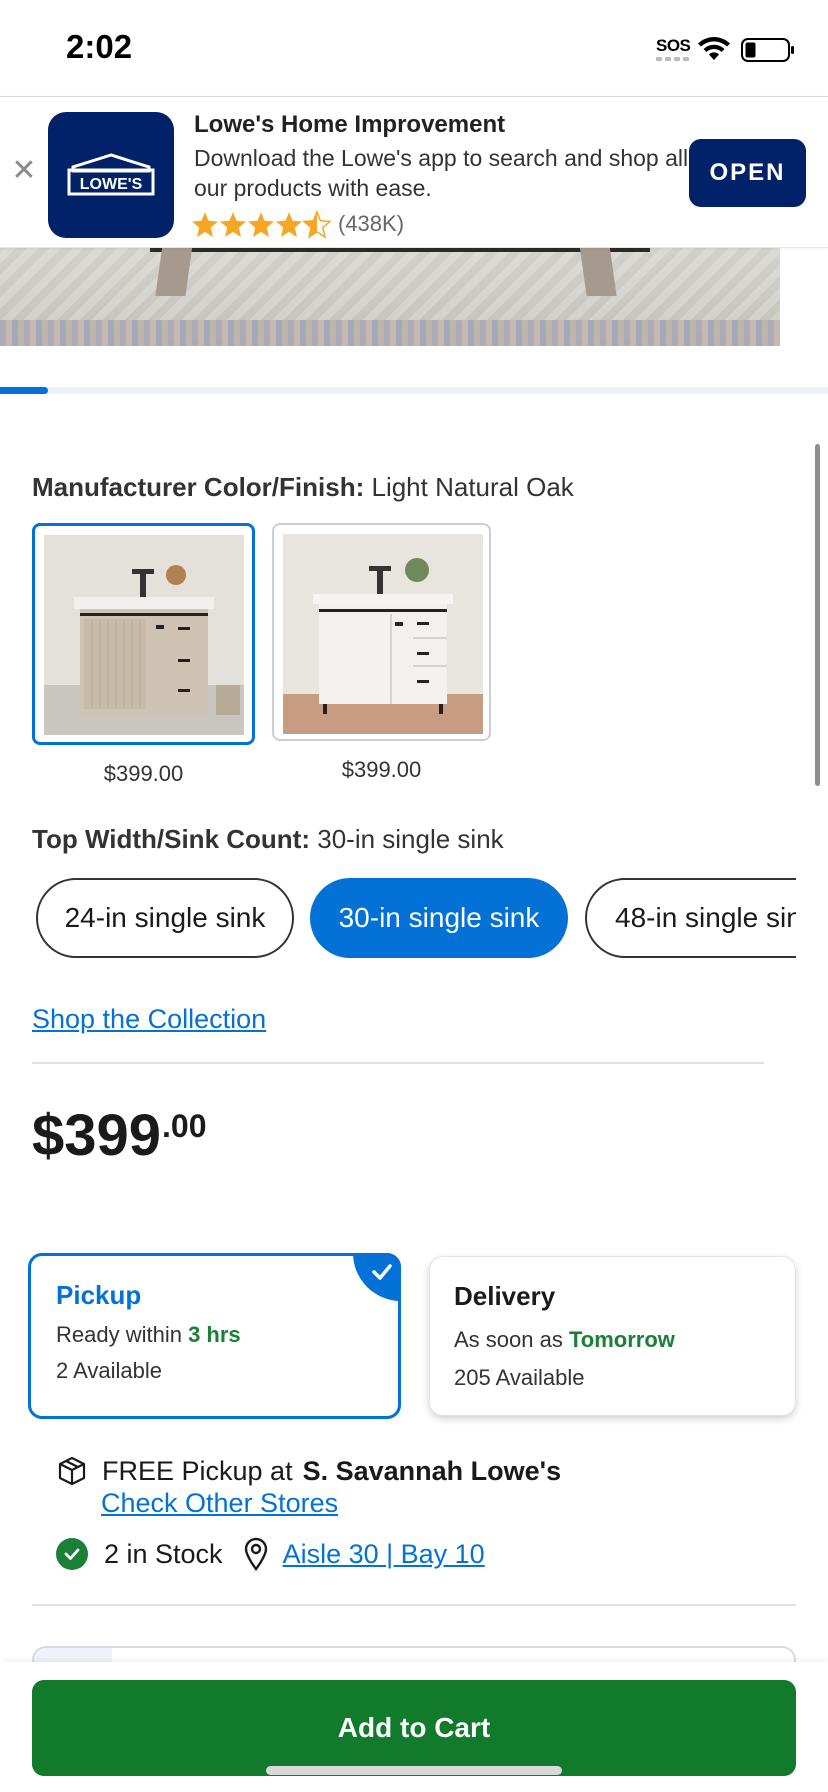 The height and width of the screenshot is (1792, 828). What do you see at coordinates (219, 1503) in the screenshot?
I see `check-other-stores-link: Check Other Stores` at bounding box center [219, 1503].